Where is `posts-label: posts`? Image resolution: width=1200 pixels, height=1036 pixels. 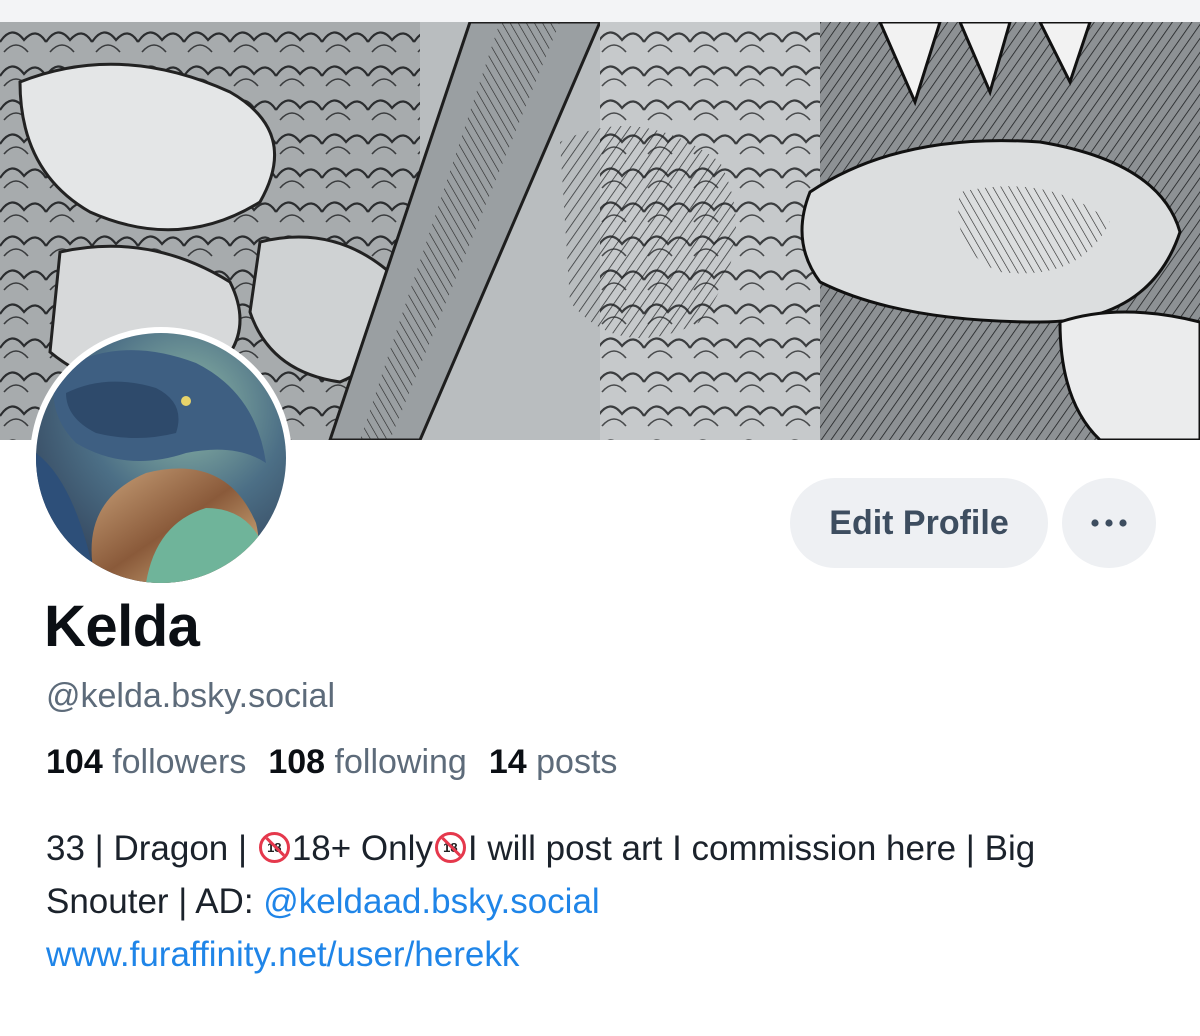 posts-label: posts is located at coordinates (577, 762).